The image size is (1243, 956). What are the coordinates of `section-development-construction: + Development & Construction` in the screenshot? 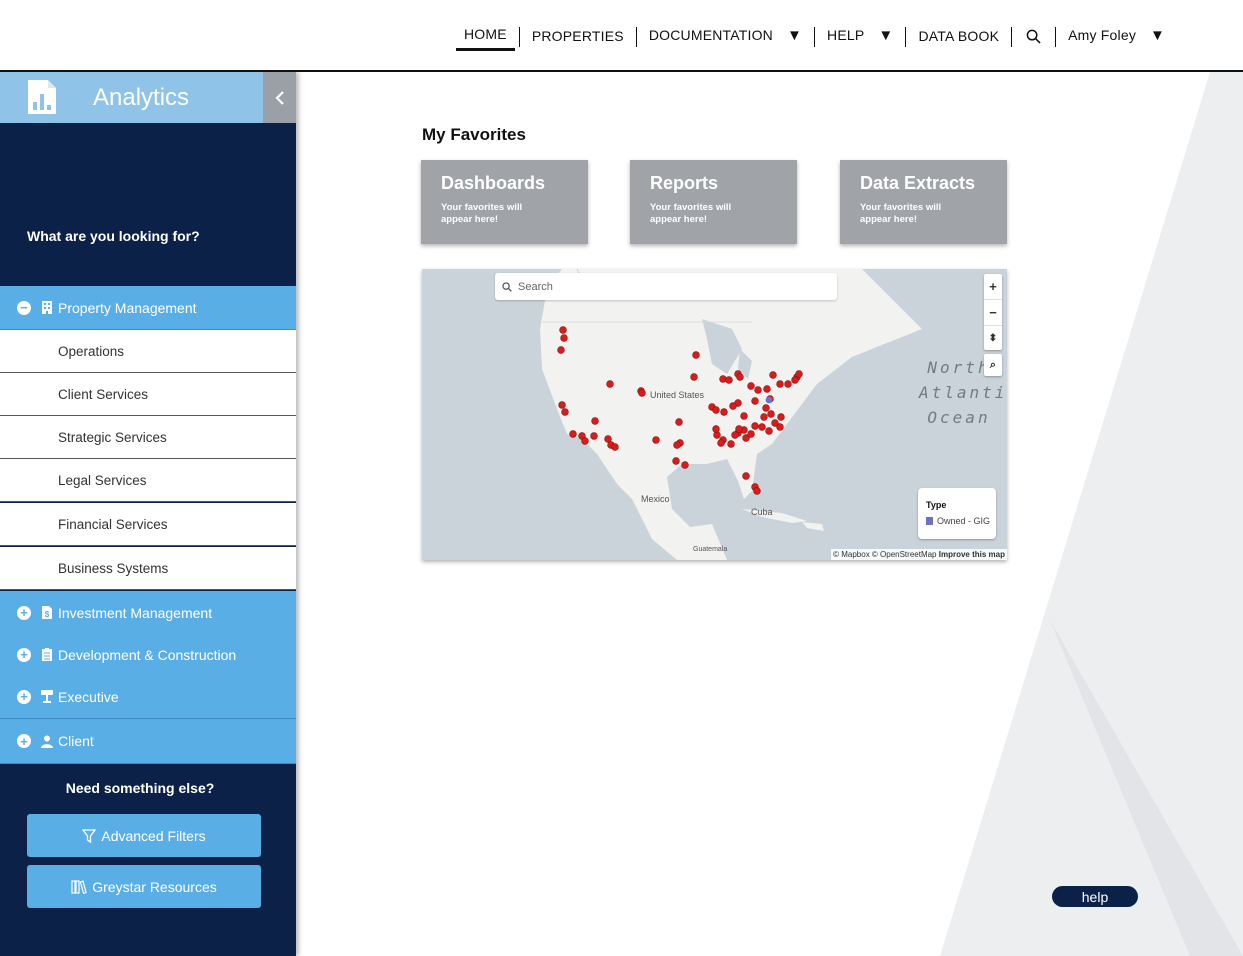 It's located at (148, 655).